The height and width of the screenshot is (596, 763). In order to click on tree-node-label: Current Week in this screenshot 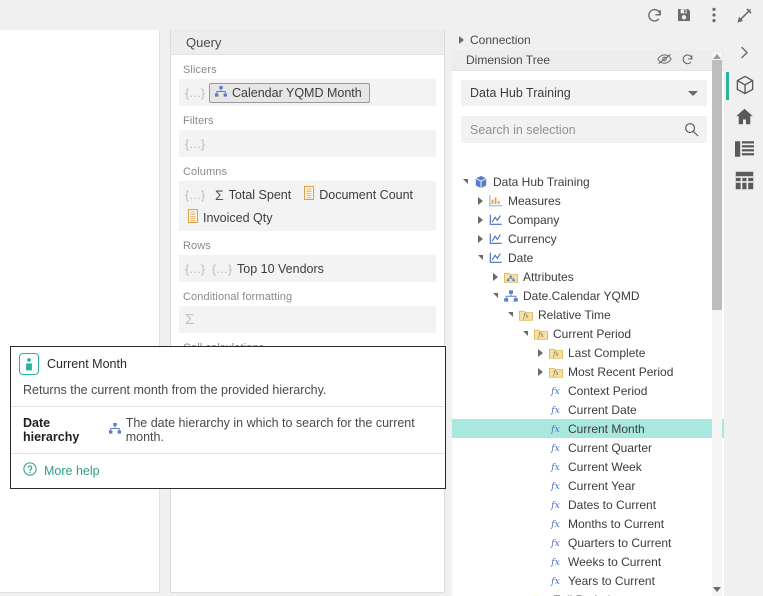, I will do `click(605, 466)`.